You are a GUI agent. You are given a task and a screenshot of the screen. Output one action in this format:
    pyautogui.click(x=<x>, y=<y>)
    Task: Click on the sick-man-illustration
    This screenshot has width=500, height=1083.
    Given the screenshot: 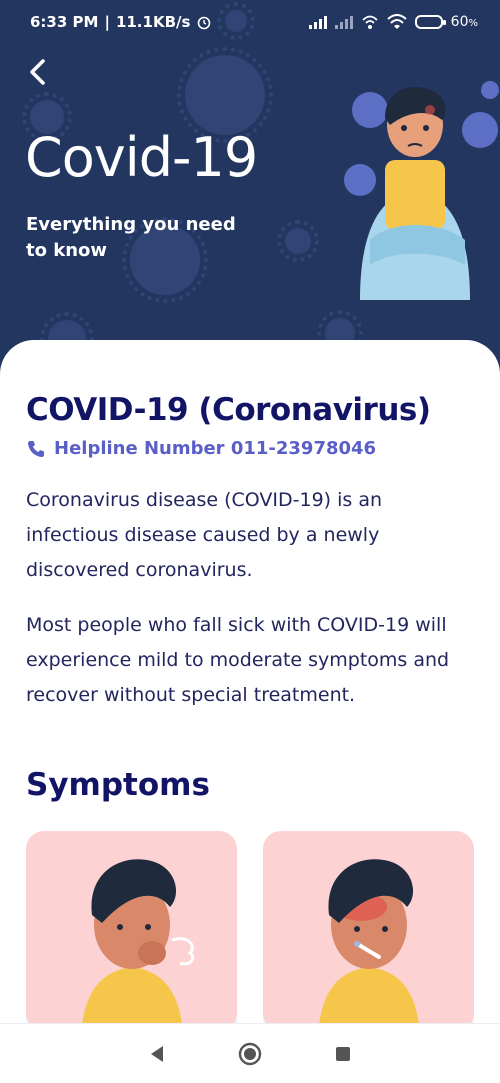 What is the action you would take?
    pyautogui.click(x=421, y=190)
    